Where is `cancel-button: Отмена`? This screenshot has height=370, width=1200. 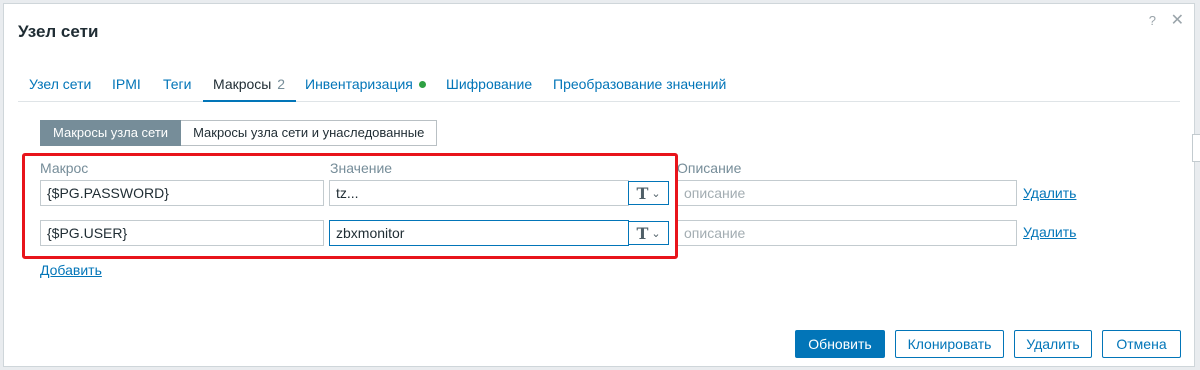 cancel-button: Отмена is located at coordinates (1141, 344).